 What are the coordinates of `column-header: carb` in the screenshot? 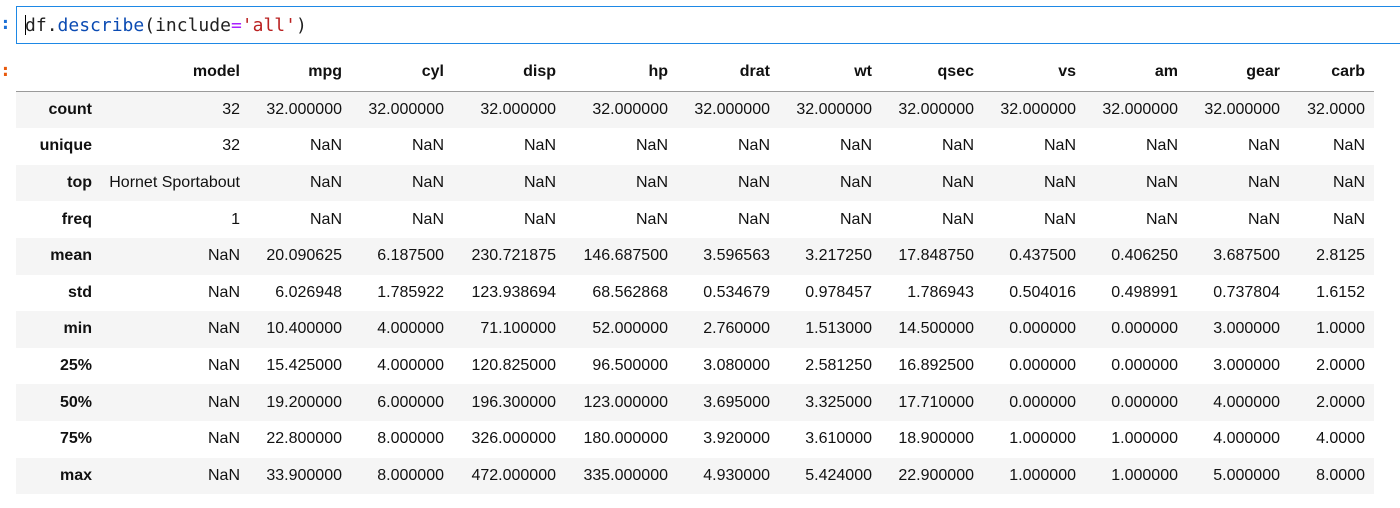 It's located at (1331, 73).